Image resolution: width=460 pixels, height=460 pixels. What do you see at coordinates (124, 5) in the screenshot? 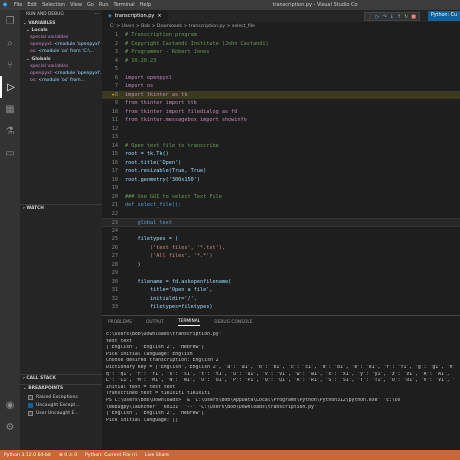
I see `menu-item-terminal: Terminal` at bounding box center [124, 5].